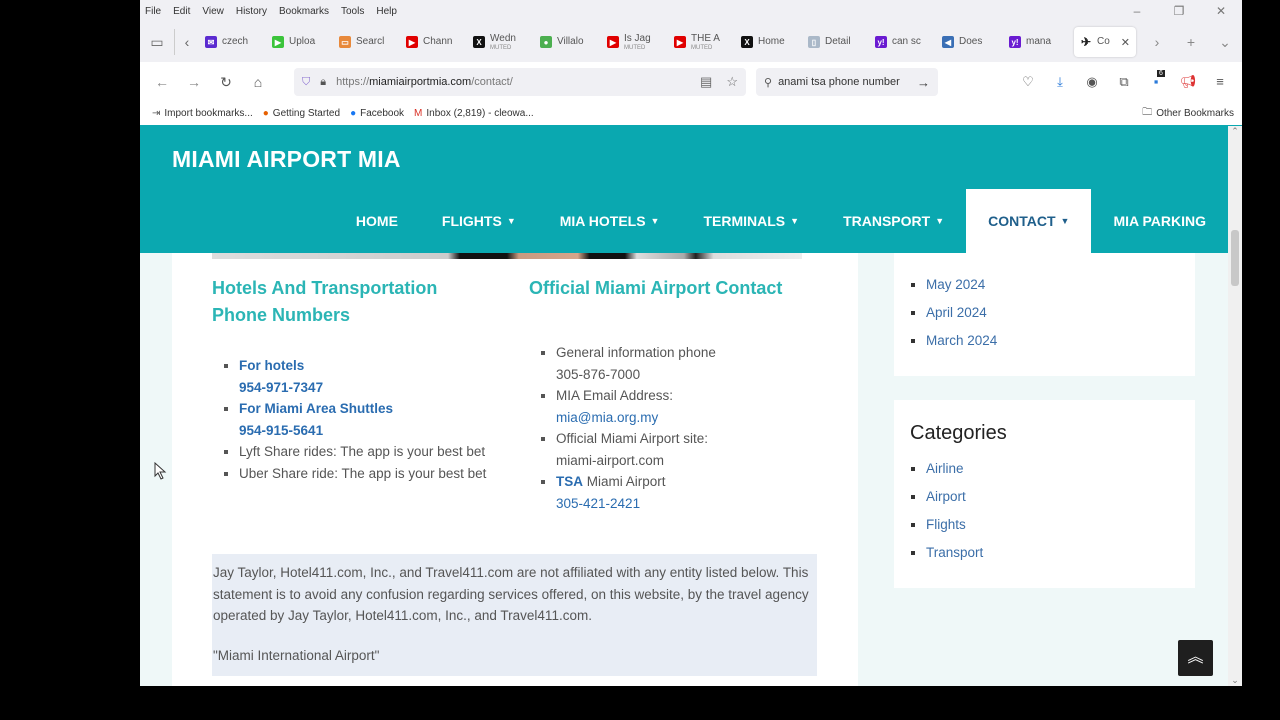 The image size is (1280, 720). What do you see at coordinates (1036, 42) in the screenshot?
I see `tab: y! mana` at bounding box center [1036, 42].